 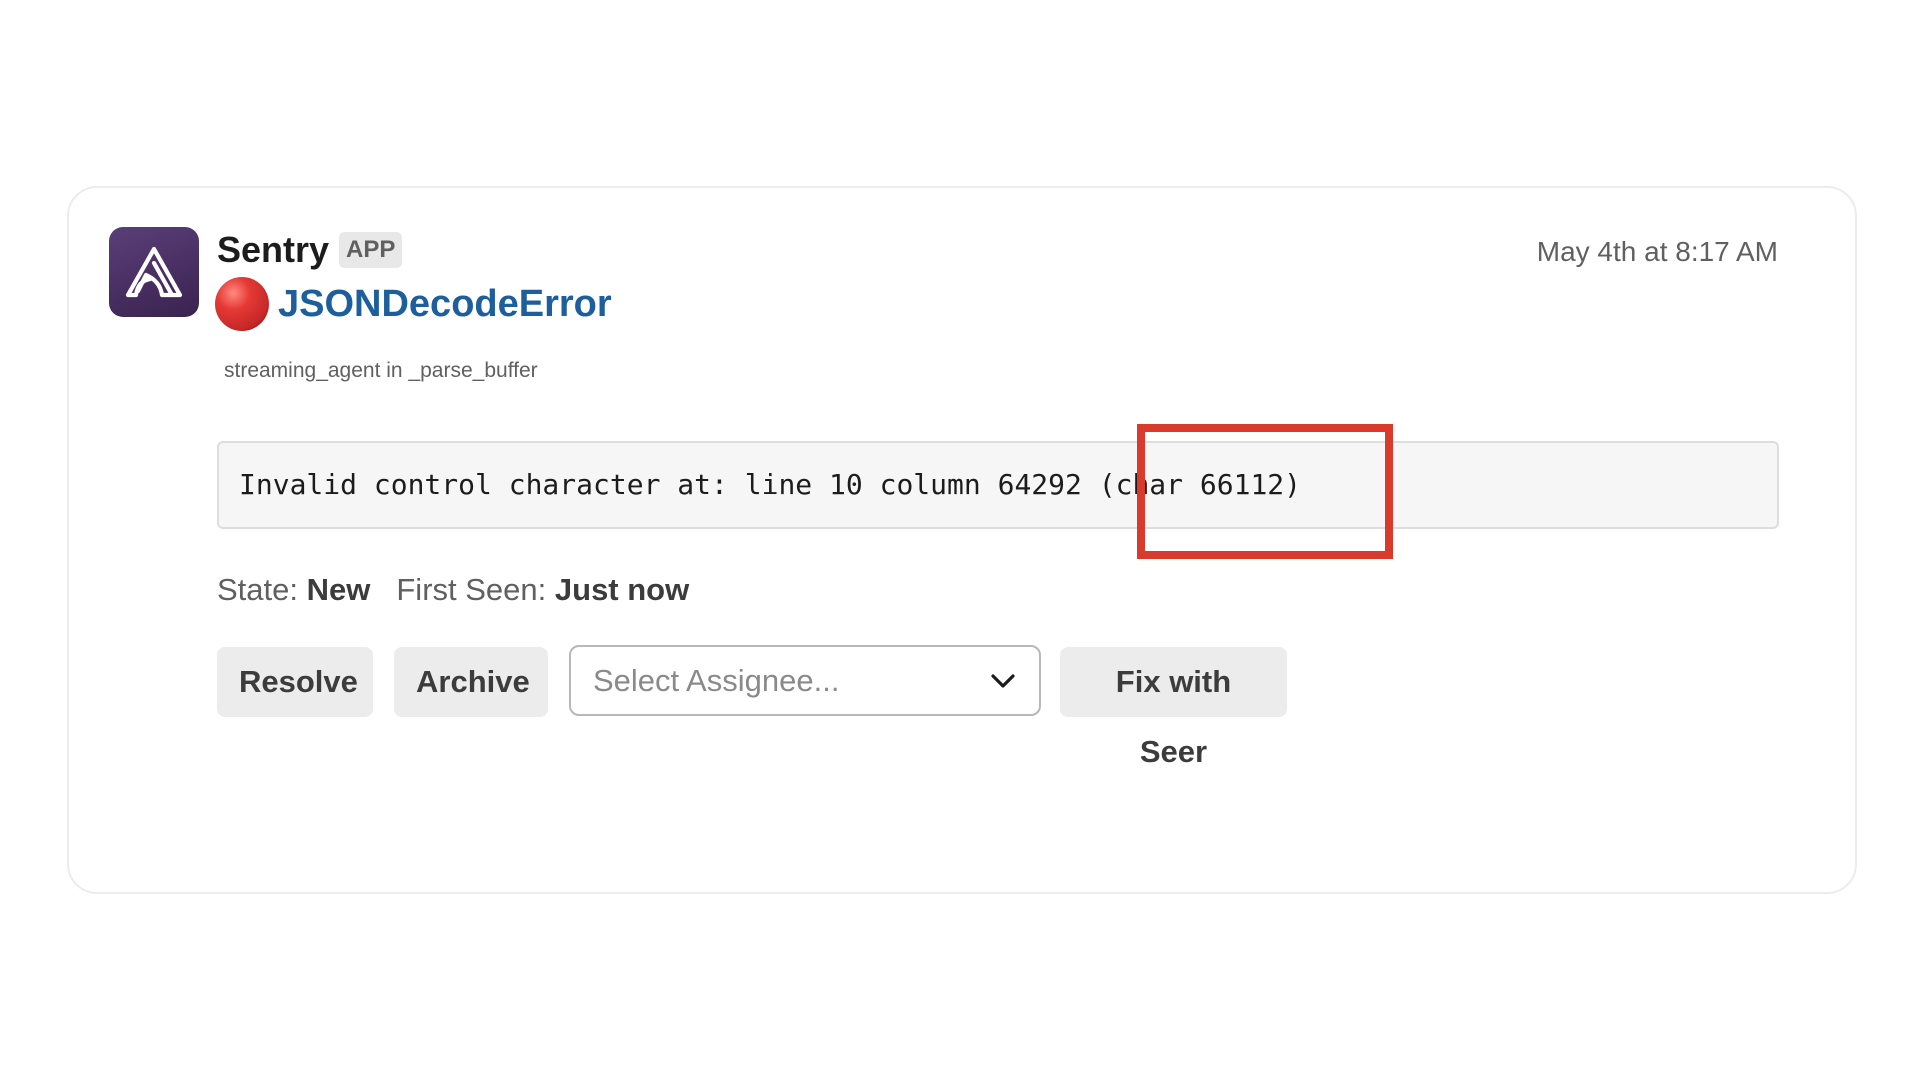 What do you see at coordinates (295, 682) in the screenshot?
I see `resolve-button: Resolve` at bounding box center [295, 682].